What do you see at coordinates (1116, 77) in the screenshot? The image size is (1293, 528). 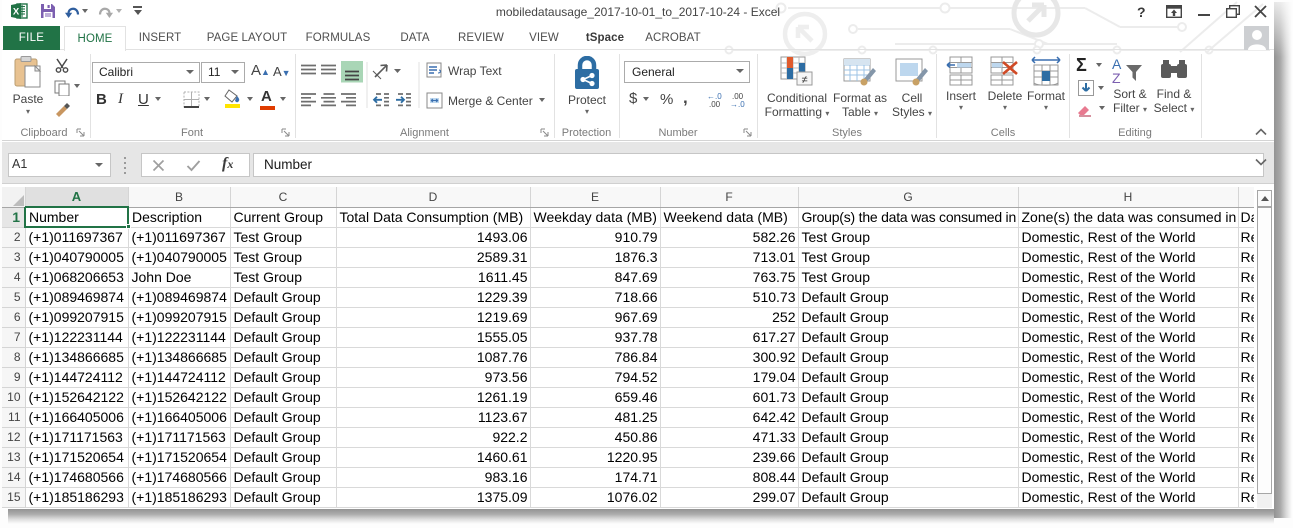 I see `svg-text: Z` at bounding box center [1116, 77].